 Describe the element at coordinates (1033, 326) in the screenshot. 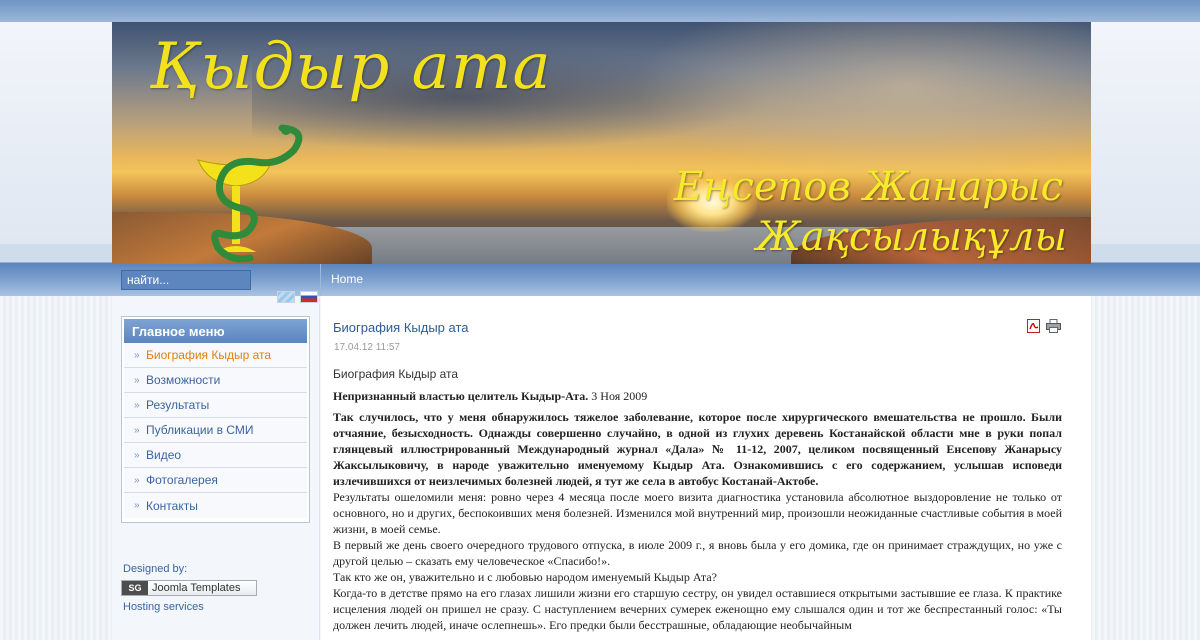

I see `pdf-icon` at that location.